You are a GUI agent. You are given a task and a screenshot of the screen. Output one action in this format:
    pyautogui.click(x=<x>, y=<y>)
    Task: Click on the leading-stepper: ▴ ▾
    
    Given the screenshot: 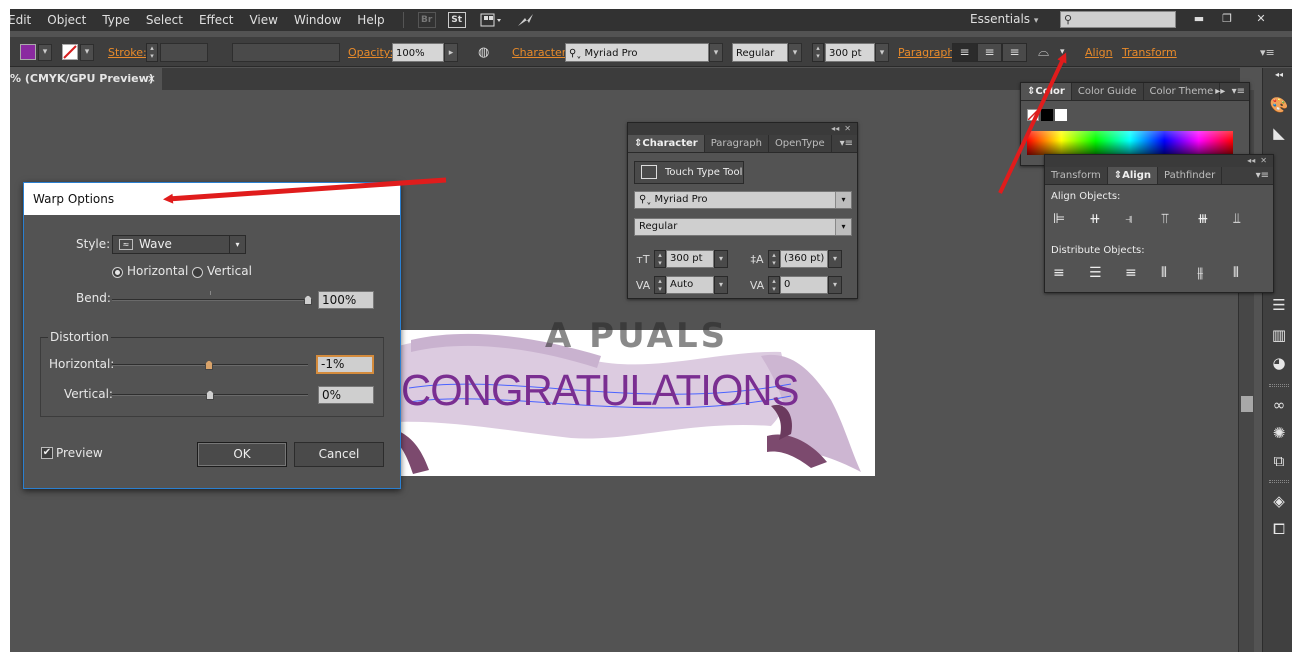 What is the action you would take?
    pyautogui.click(x=774, y=259)
    